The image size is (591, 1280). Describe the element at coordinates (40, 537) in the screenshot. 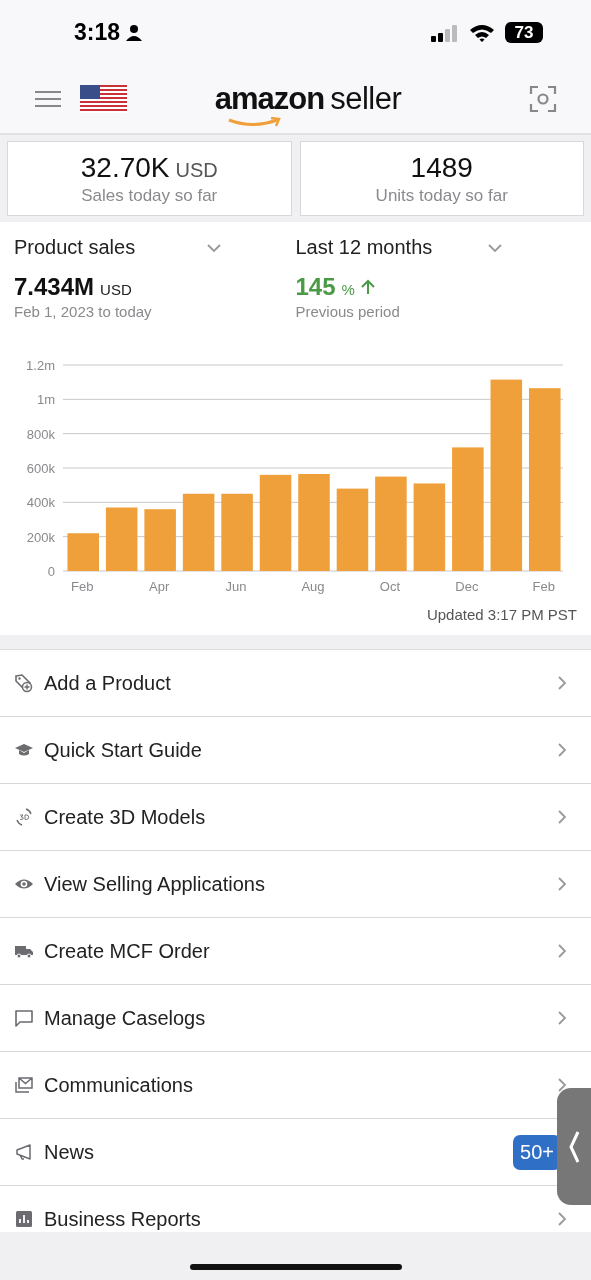

I see `y-axis-label: 200k` at that location.